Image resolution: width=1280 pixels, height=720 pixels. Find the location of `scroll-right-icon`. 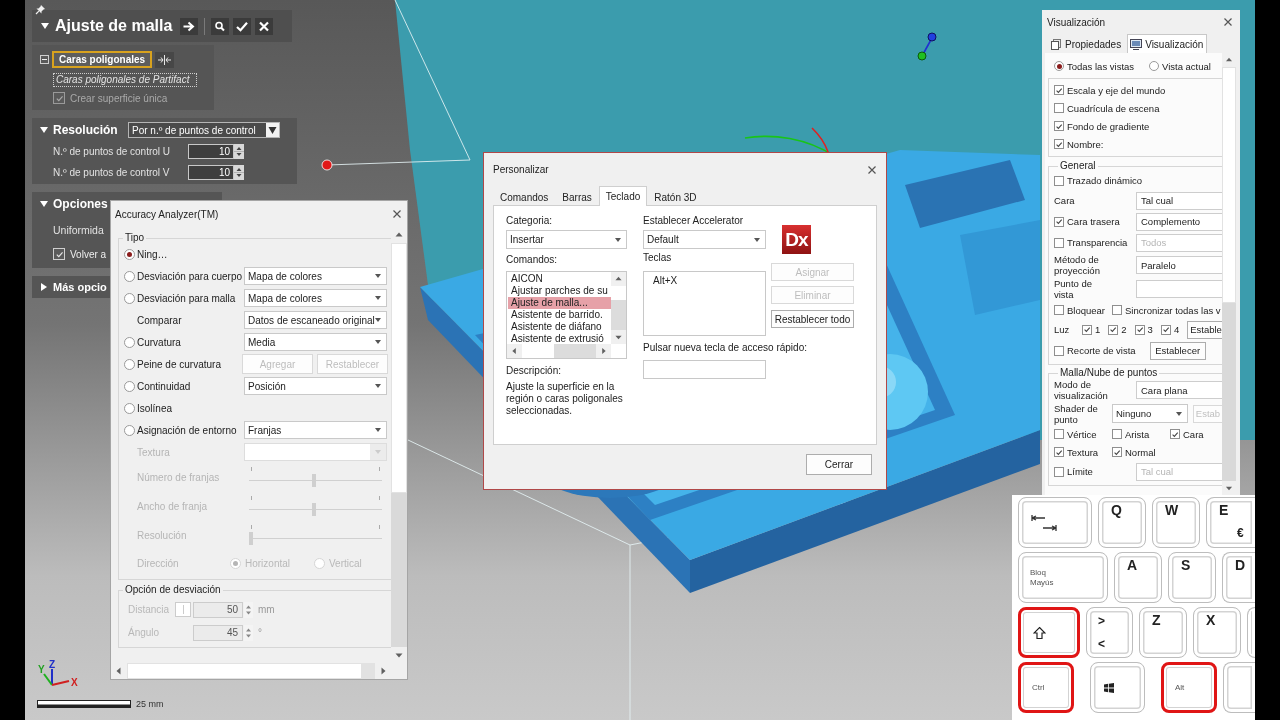

scroll-right-icon is located at coordinates (603, 351).